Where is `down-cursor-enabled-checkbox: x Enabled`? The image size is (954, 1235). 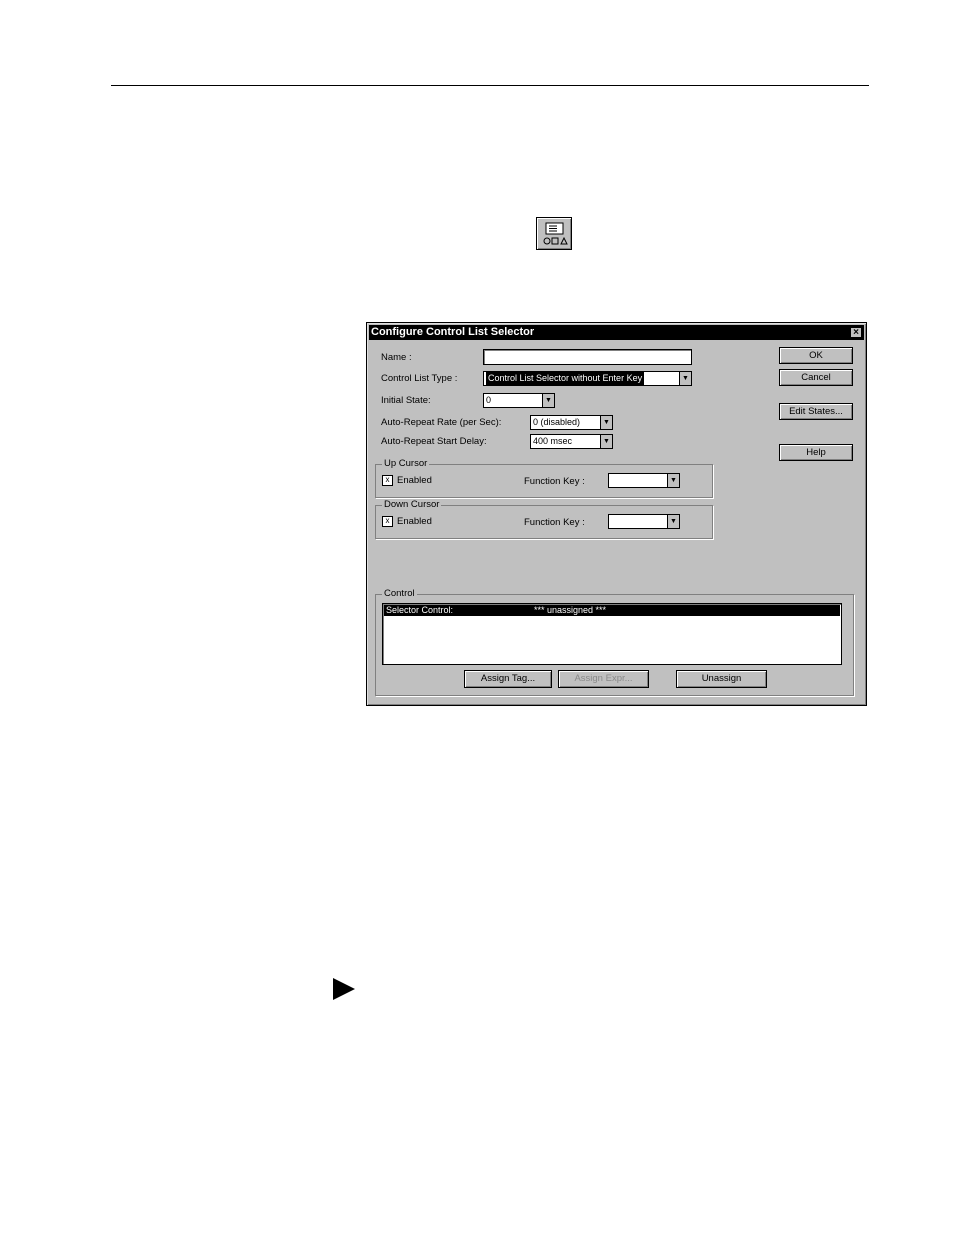
down-cursor-enabled-checkbox: x Enabled is located at coordinates (407, 521).